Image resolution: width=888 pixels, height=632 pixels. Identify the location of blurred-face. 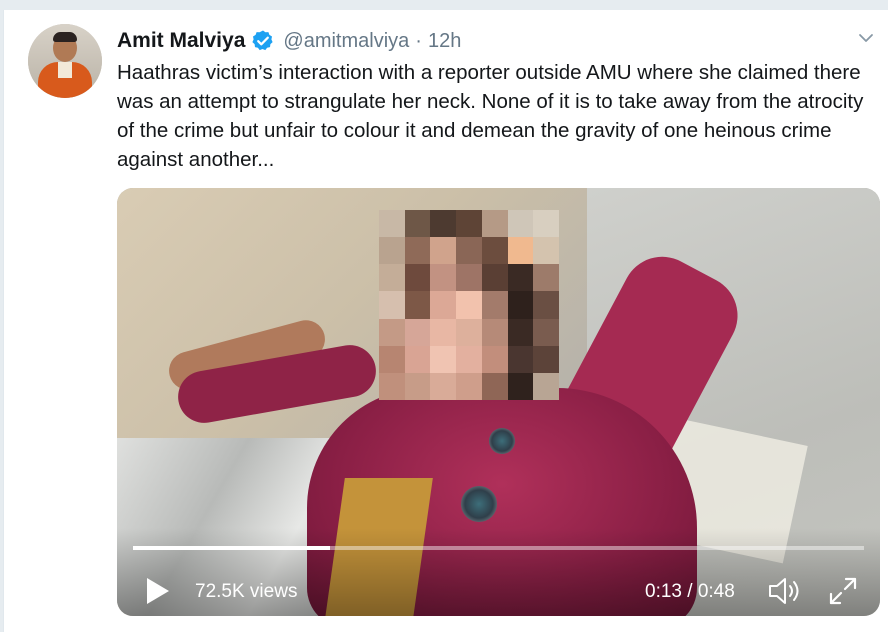
(469, 305).